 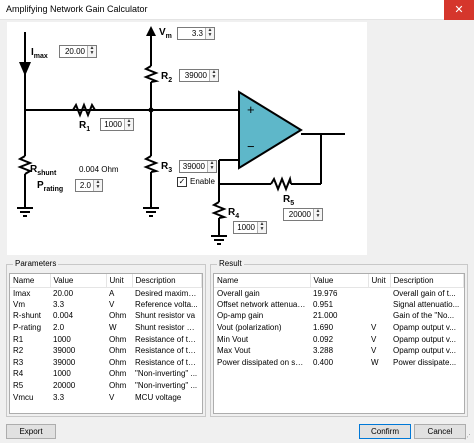 What do you see at coordinates (99, 169) in the screenshot?
I see `rshunt-value: 0.004 Ohm` at bounding box center [99, 169].